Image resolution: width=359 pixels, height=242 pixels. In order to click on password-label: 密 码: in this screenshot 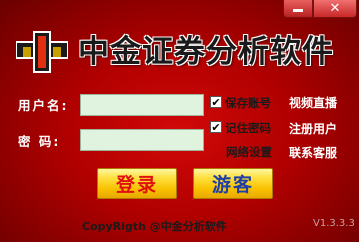, I will do `click(39, 141)`.